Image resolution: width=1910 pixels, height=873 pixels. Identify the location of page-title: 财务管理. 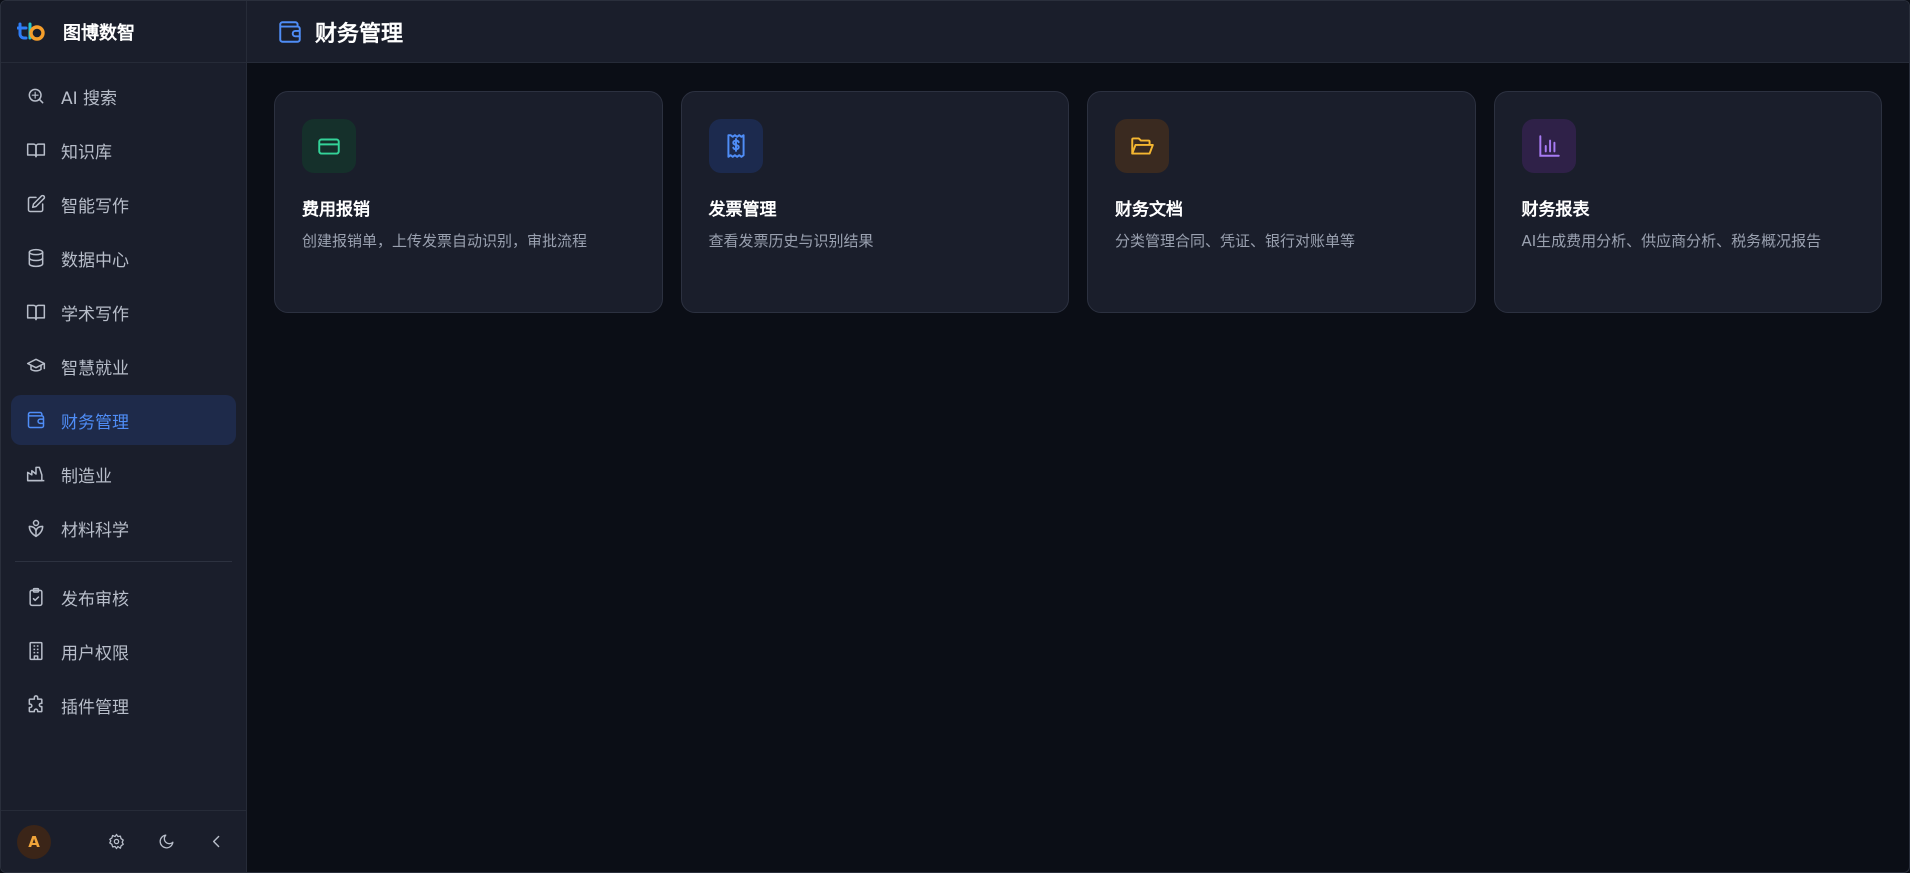
(359, 34).